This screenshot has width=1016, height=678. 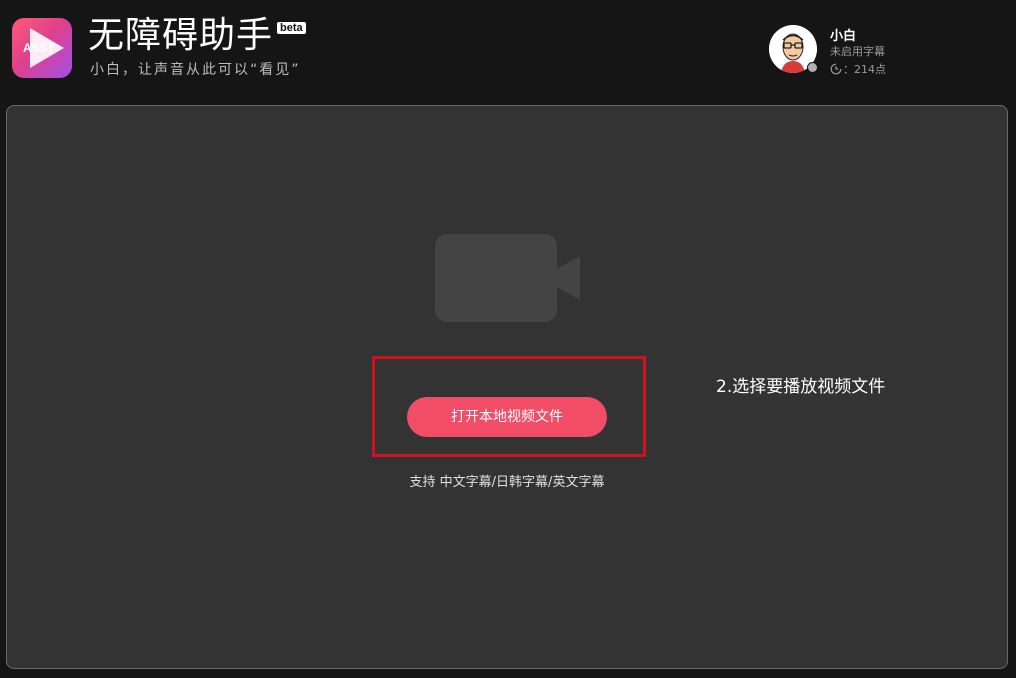 I want to click on beta-badge: beta, so click(x=291, y=28).